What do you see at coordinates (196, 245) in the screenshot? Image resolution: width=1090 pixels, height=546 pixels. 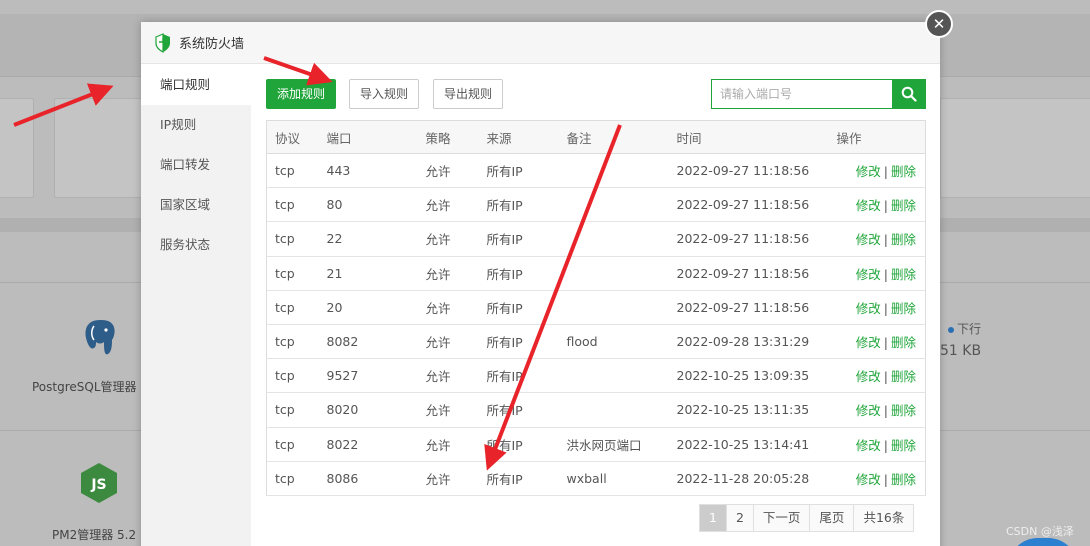 I see `sidebar-item-service-status: 服务状态` at bounding box center [196, 245].